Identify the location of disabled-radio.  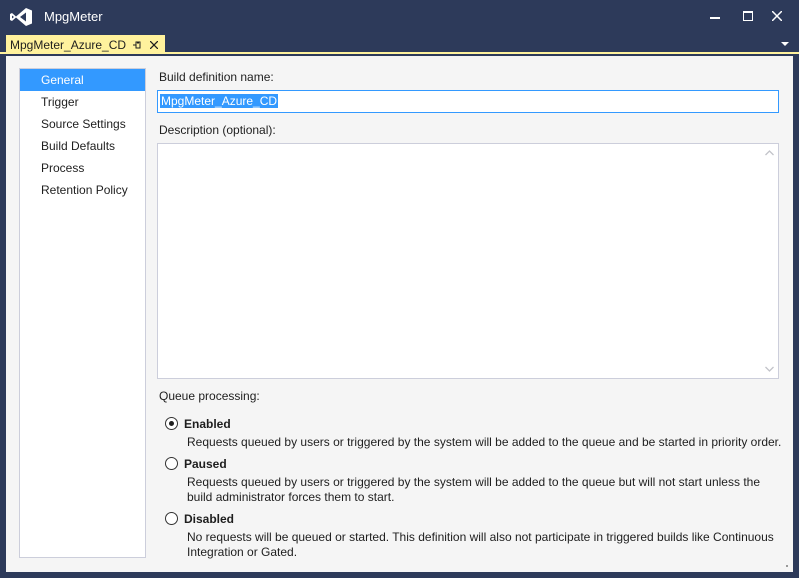
(171, 518).